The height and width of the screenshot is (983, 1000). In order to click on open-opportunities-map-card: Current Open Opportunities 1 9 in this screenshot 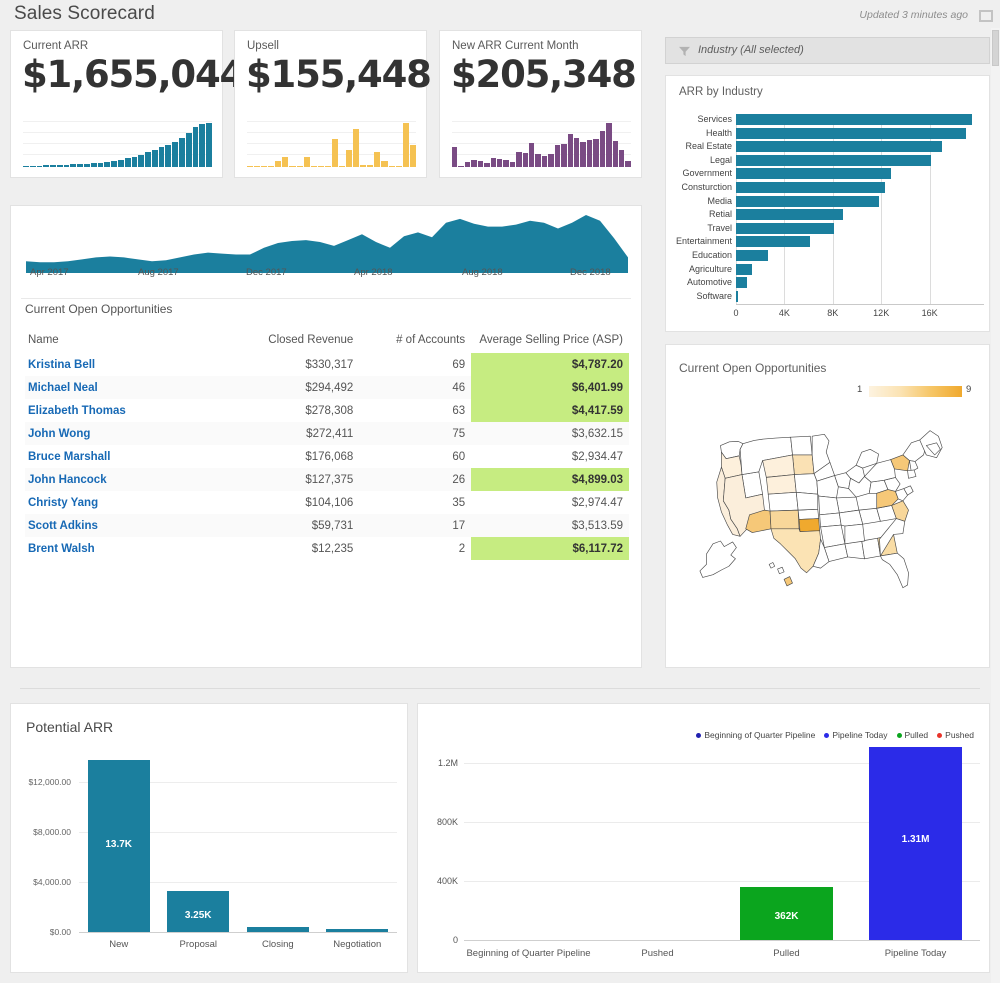, I will do `click(827, 506)`.